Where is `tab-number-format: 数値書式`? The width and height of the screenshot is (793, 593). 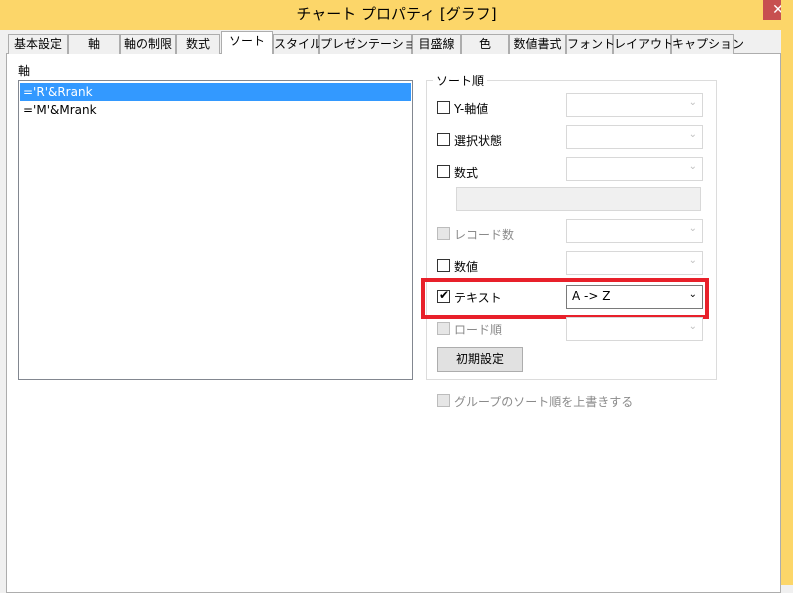 tab-number-format: 数値書式 is located at coordinates (537, 44).